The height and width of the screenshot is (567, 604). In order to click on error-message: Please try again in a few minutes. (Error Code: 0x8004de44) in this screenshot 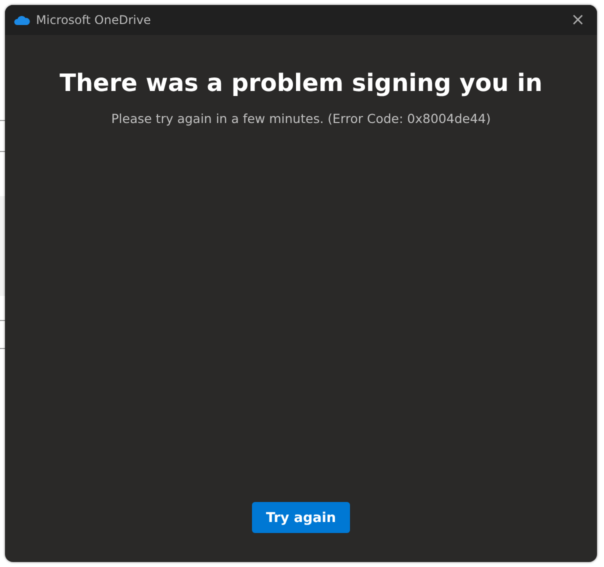, I will do `click(301, 118)`.